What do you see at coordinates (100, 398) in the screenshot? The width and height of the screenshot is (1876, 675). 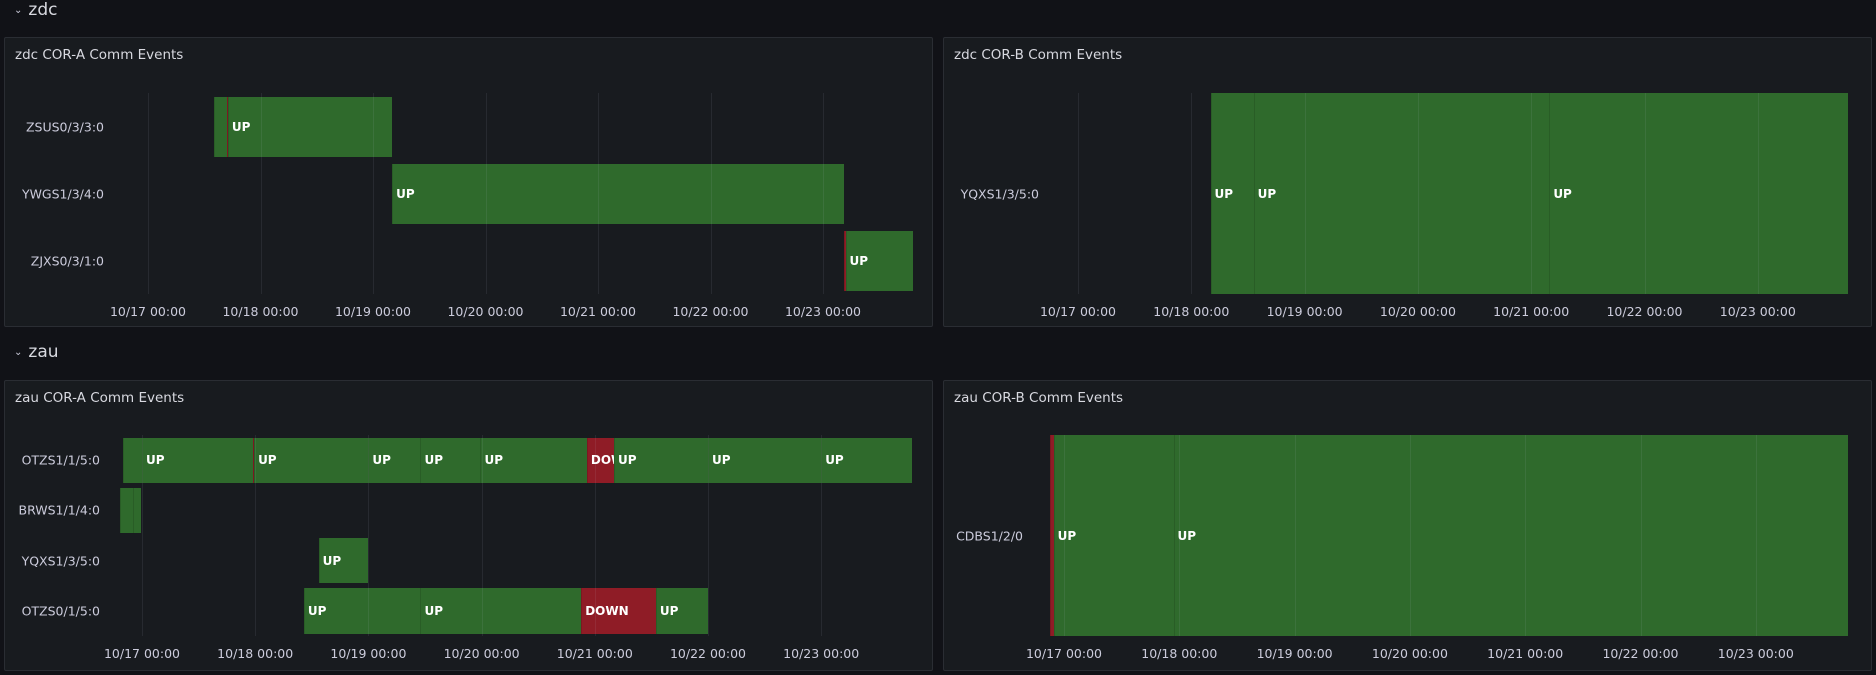 I see `panel-title: zau COR-A Comm Events` at bounding box center [100, 398].